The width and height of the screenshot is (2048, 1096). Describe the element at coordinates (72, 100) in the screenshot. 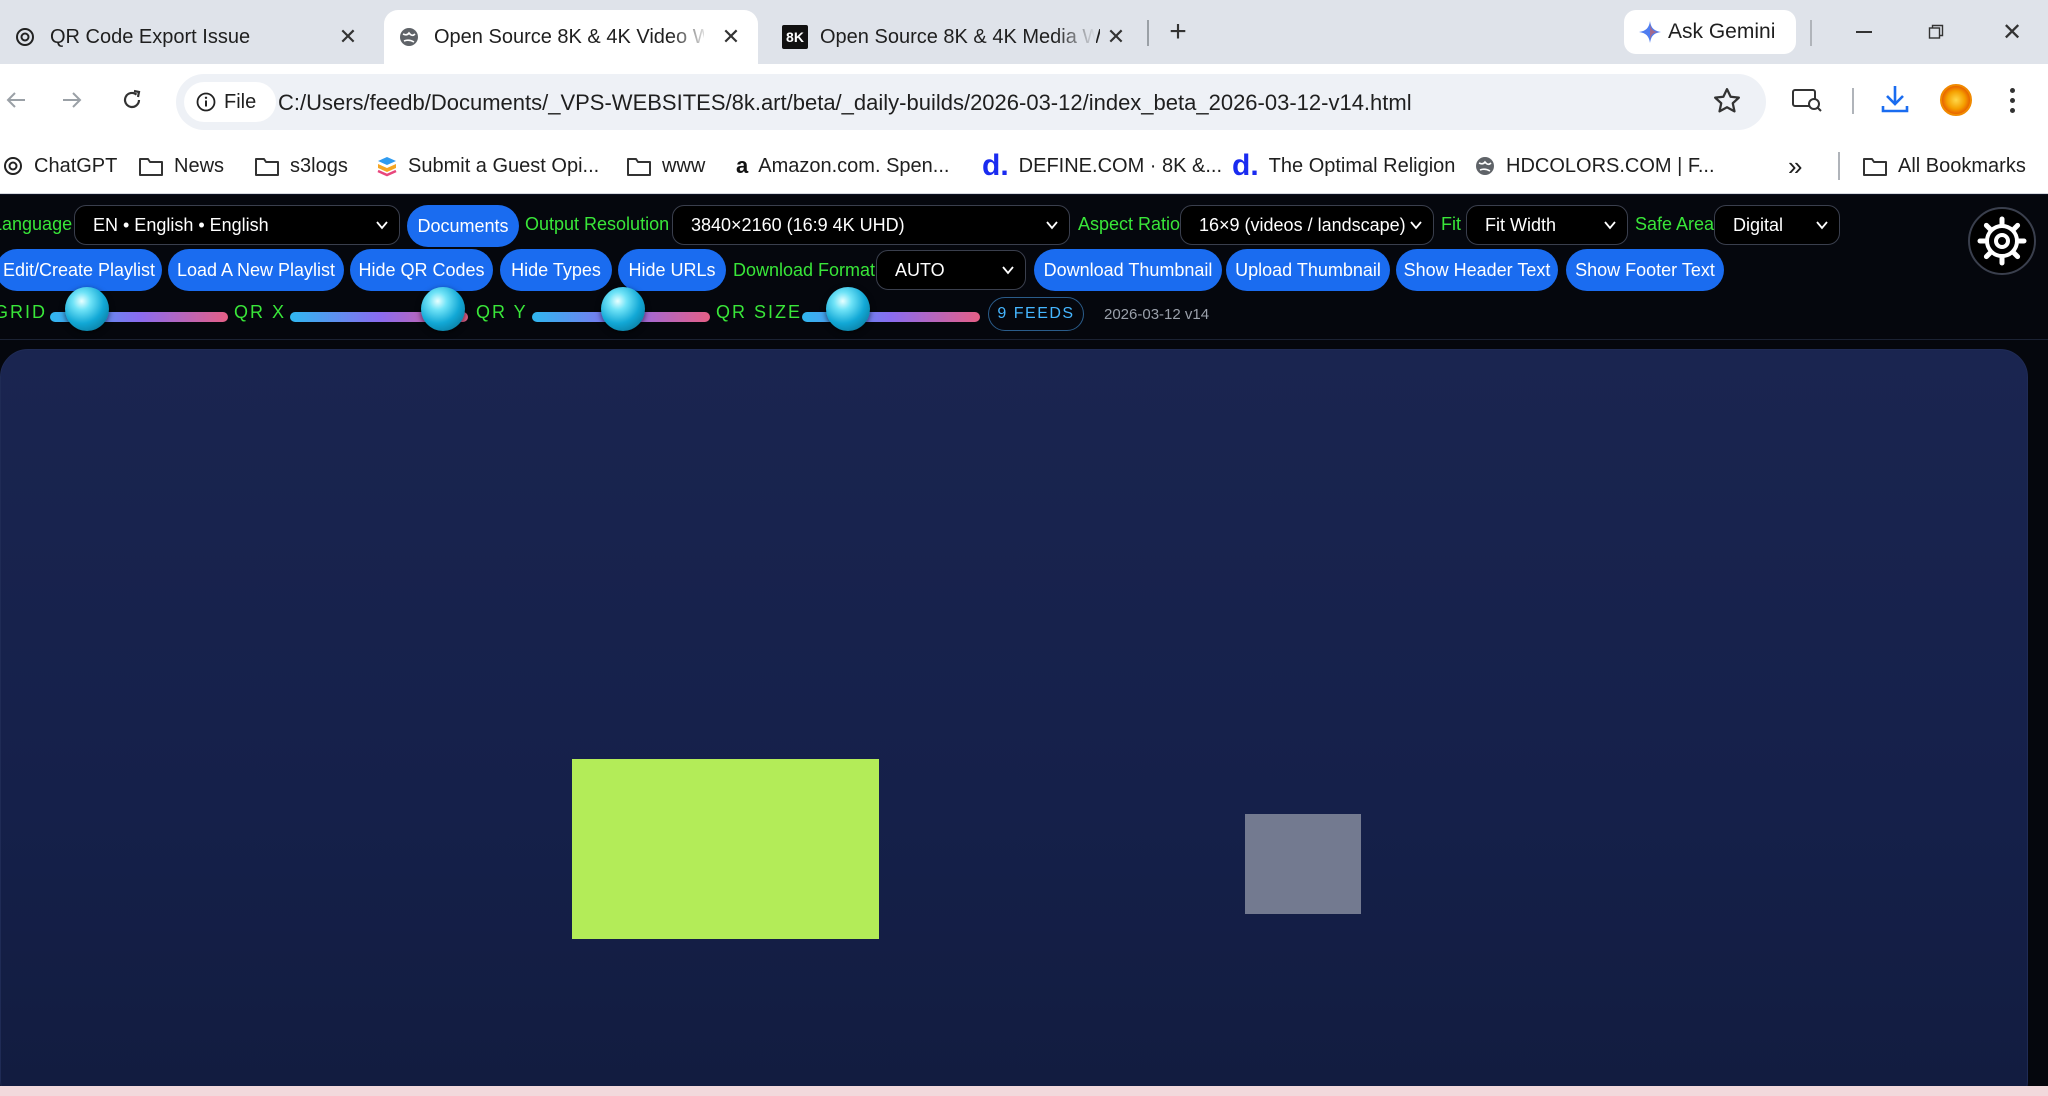

I see `forward-icon` at that location.